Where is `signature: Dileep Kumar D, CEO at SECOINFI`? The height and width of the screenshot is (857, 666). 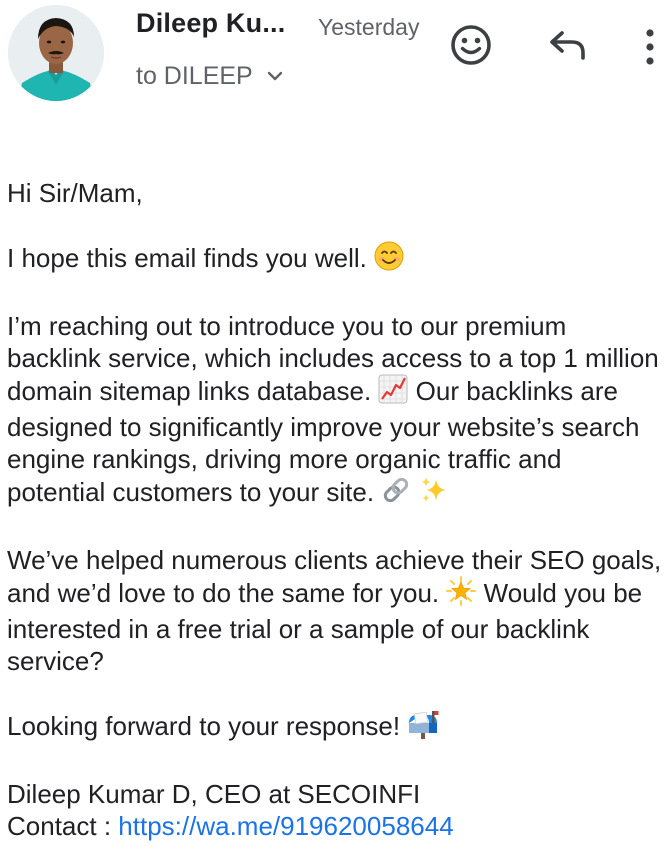
signature: Dileep Kumar D, CEO at SECOINFI is located at coordinates (336, 794).